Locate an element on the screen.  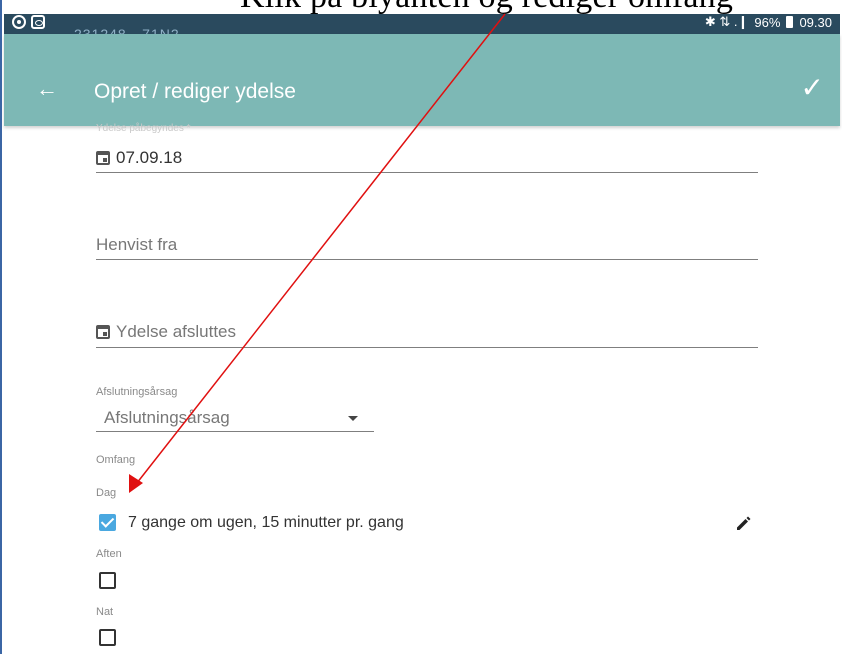
scope-label: Omfang is located at coordinates (116, 460).